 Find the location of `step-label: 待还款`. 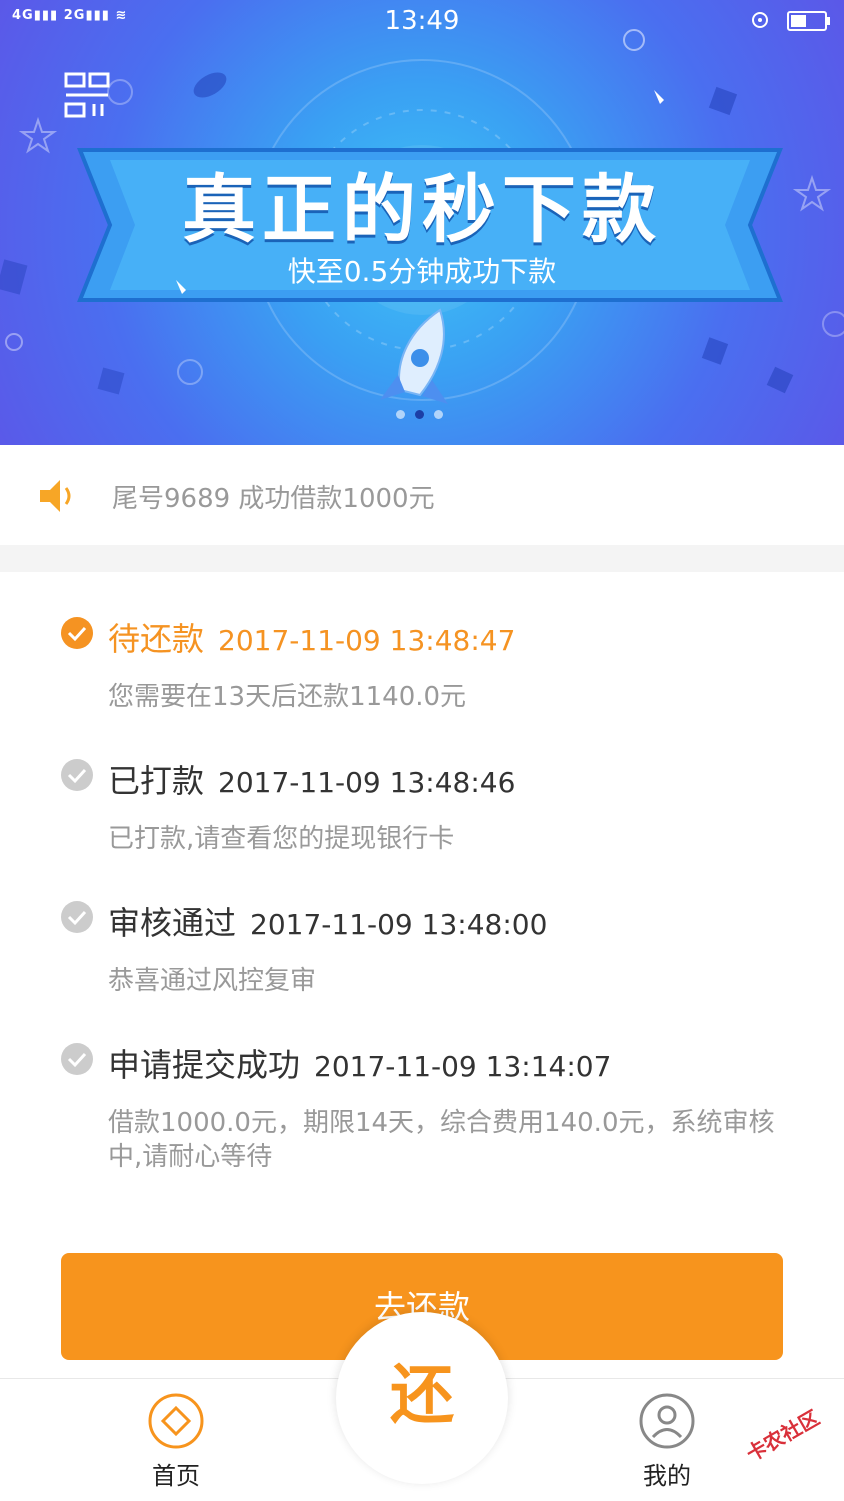

step-label: 待还款 is located at coordinates (156, 639).